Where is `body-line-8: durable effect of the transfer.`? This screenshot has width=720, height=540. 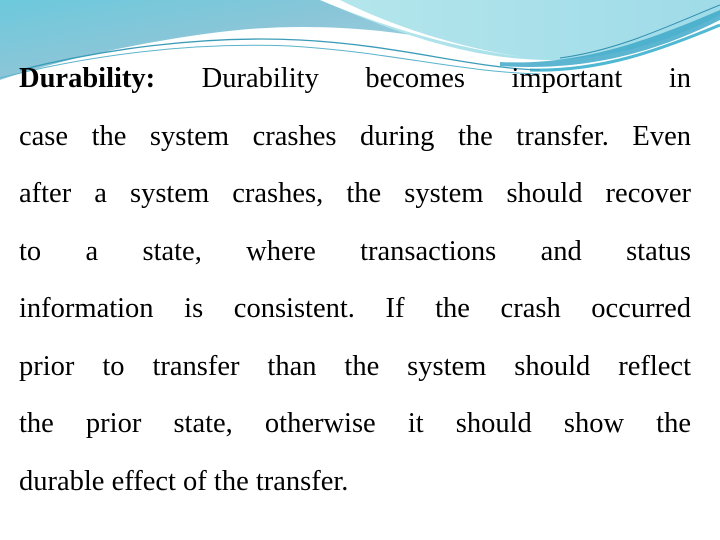
body-line-8: durable effect of the transfer. is located at coordinates (184, 481).